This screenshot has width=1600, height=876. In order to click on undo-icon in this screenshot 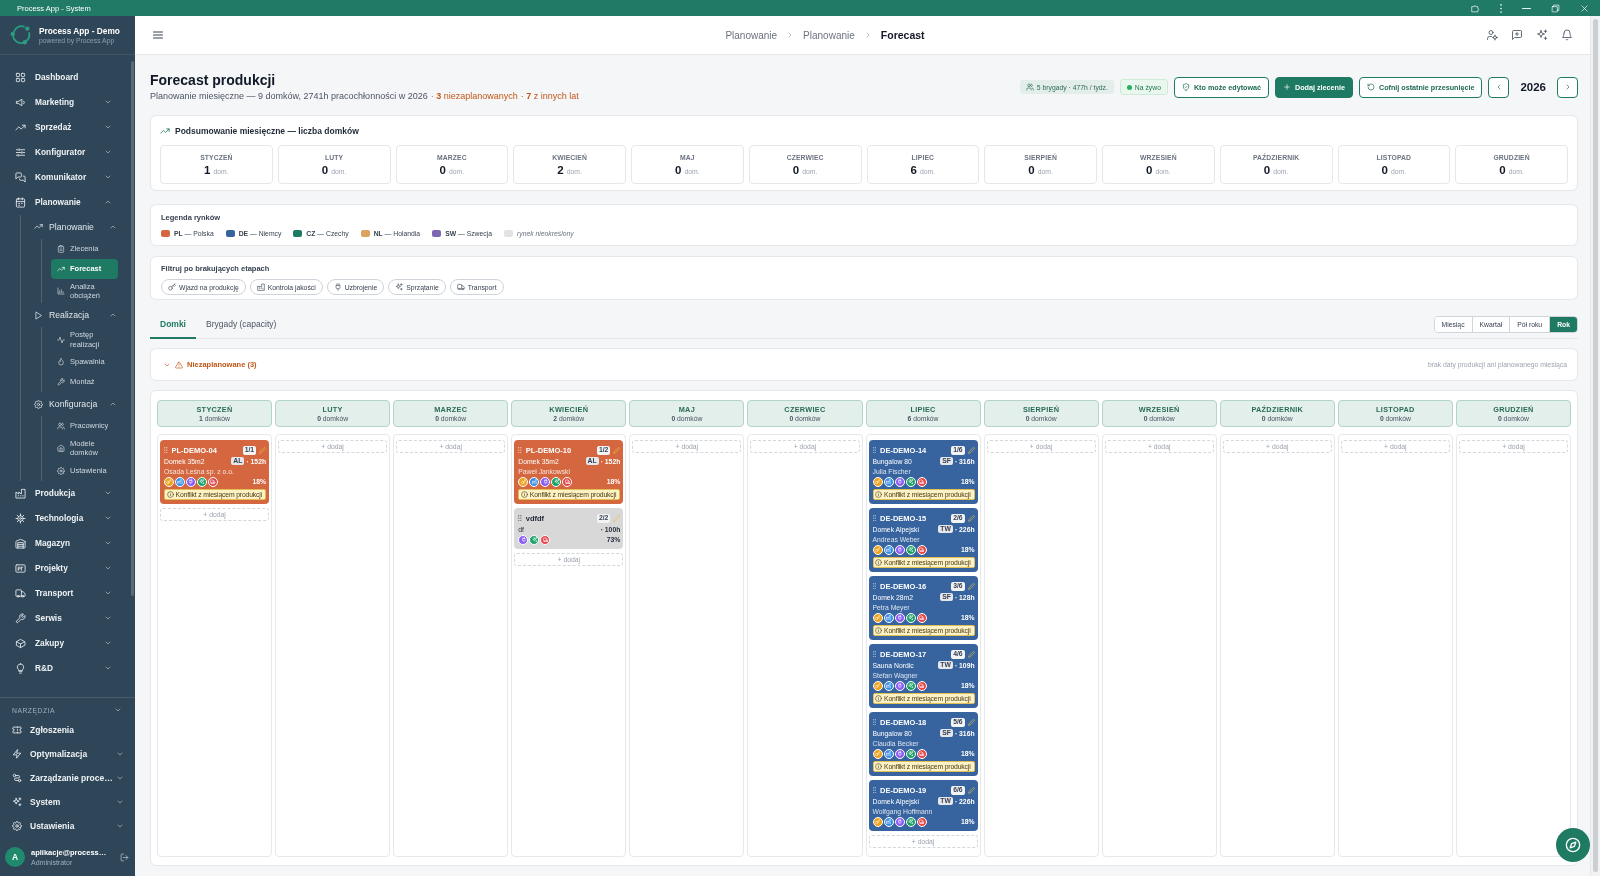, I will do `click(1370, 87)`.